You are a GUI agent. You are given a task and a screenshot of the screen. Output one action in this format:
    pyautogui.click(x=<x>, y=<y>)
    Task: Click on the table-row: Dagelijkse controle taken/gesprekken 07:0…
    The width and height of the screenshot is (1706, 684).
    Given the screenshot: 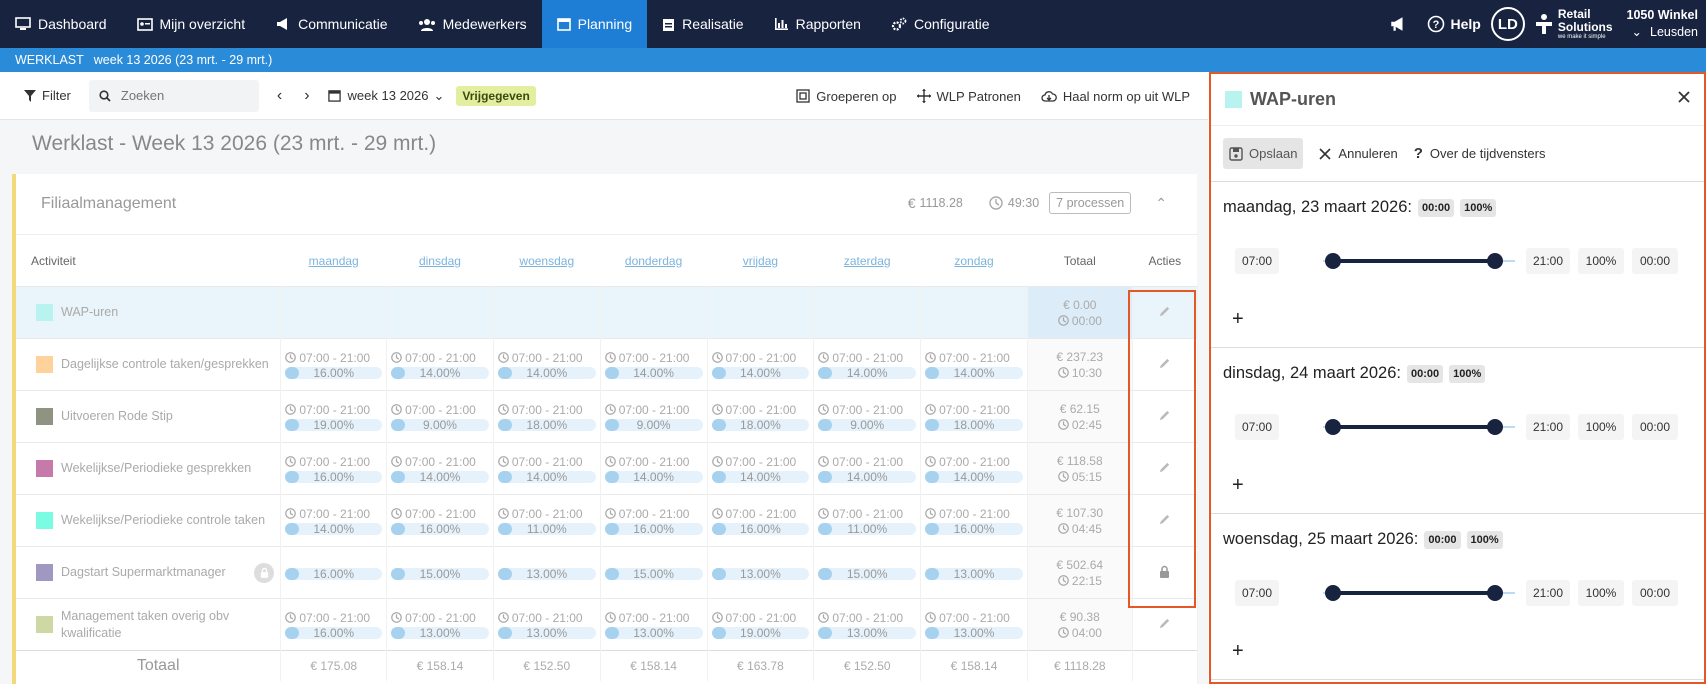 What is the action you would take?
    pyautogui.click(x=607, y=364)
    